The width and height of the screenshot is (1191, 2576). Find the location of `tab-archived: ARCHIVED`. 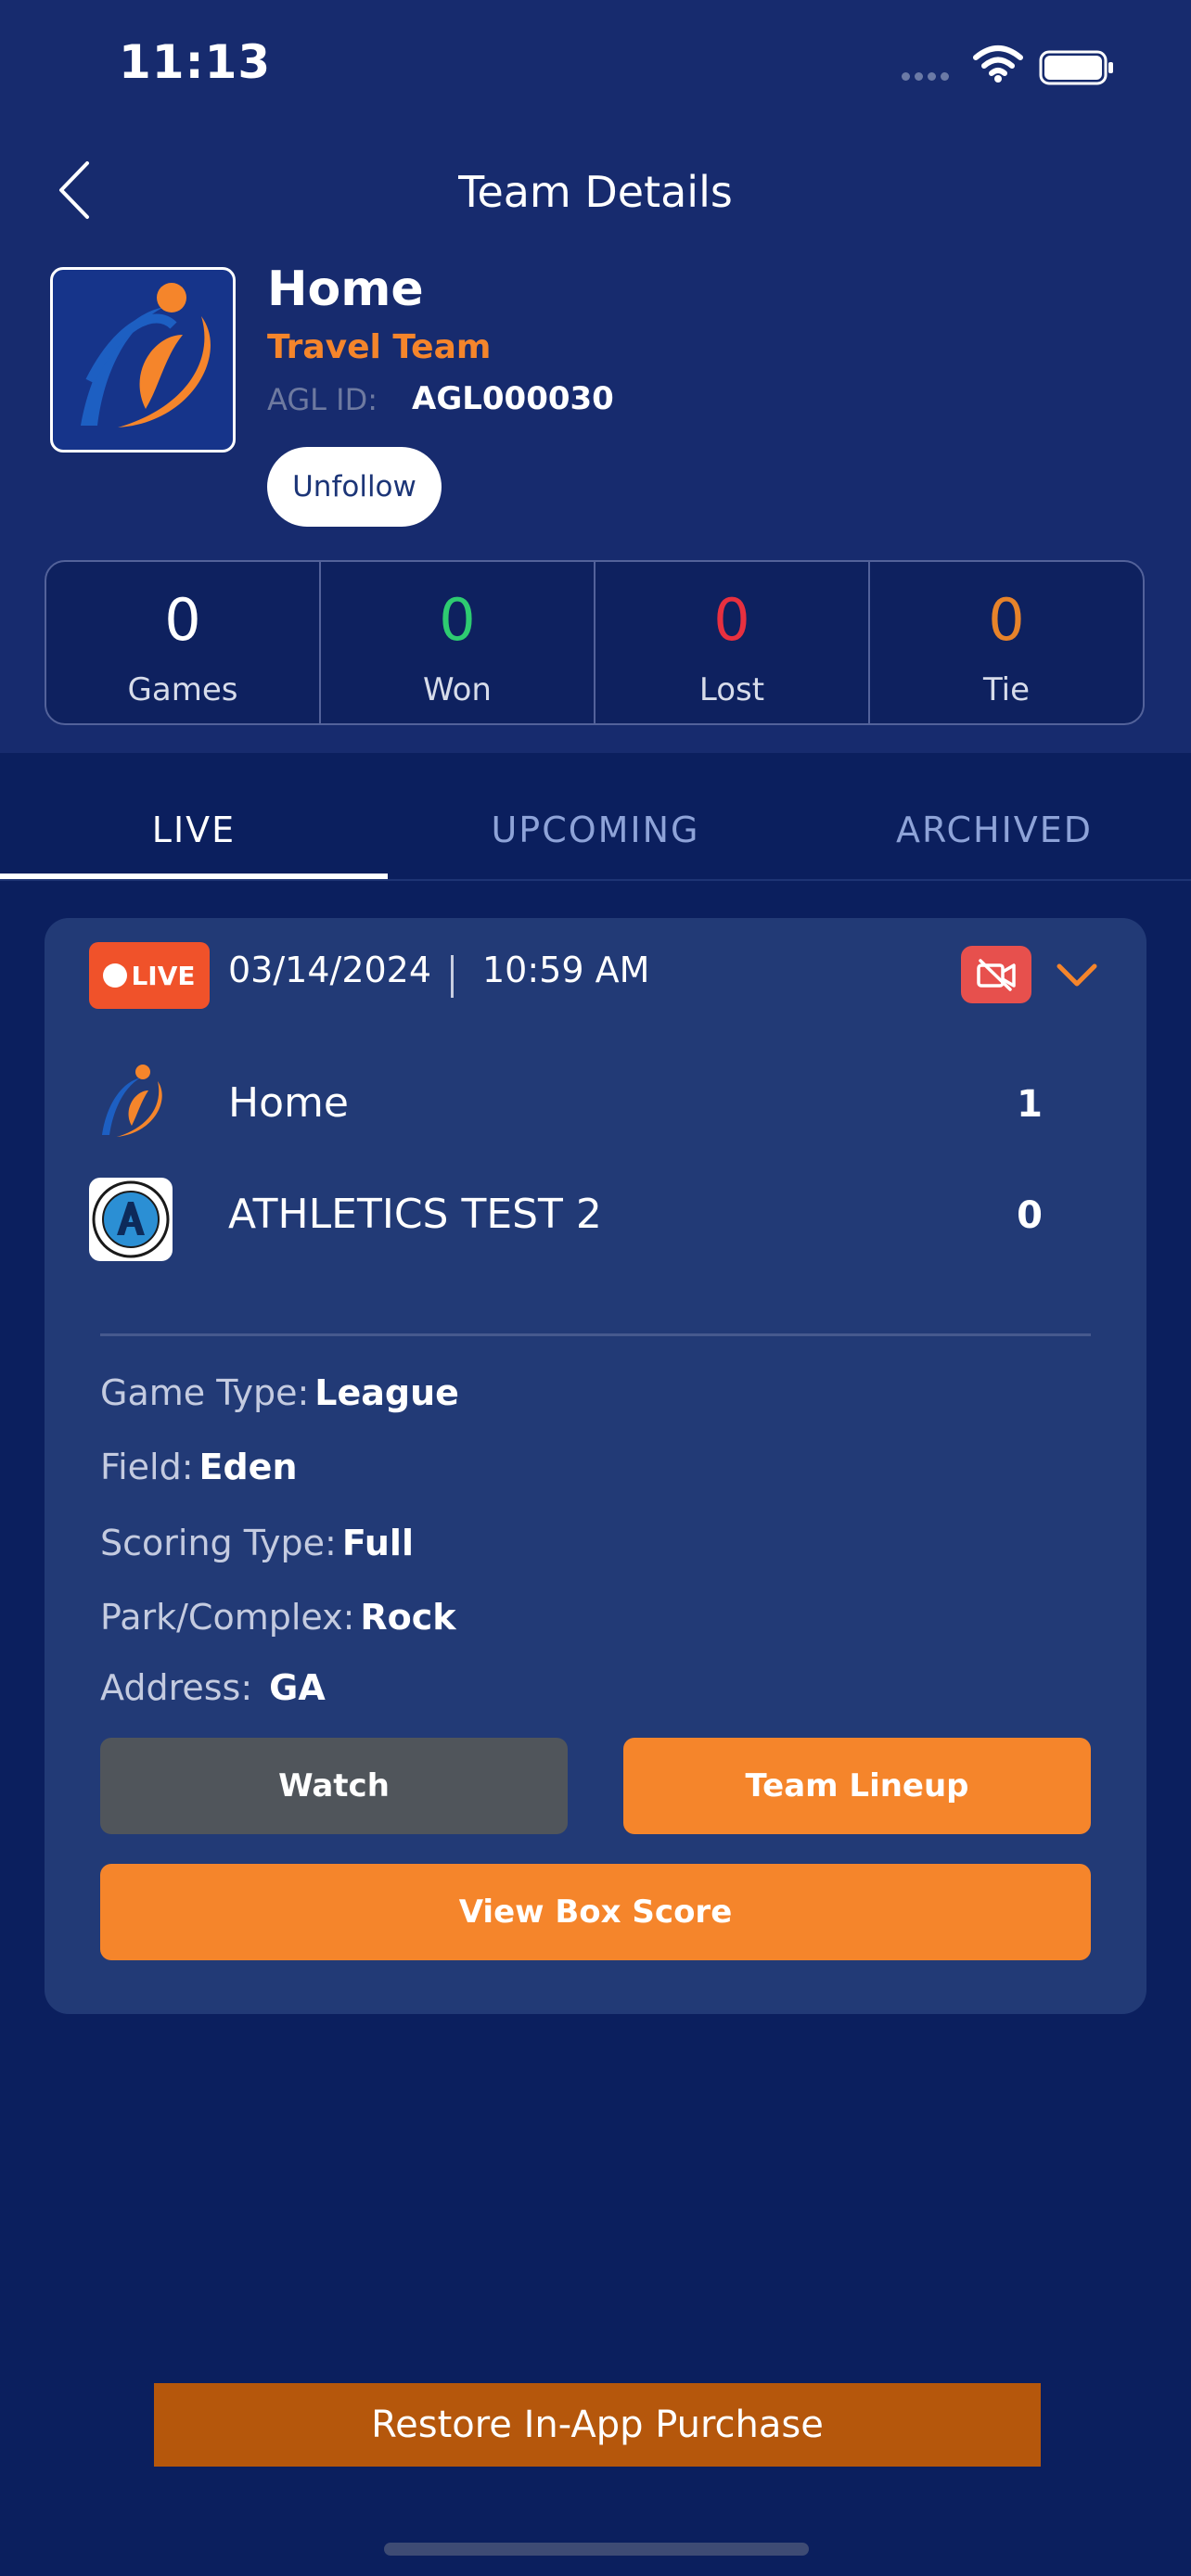

tab-archived: ARCHIVED is located at coordinates (995, 830).